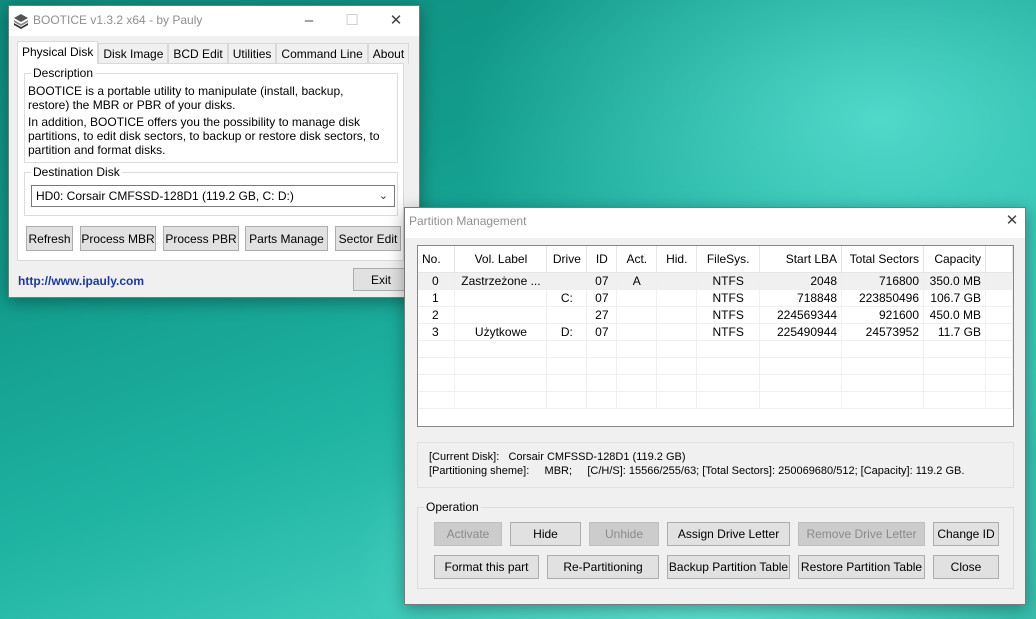  Describe the element at coordinates (728, 567) in the screenshot. I see `backup-partition-table-button: Backup Partition Table` at that location.